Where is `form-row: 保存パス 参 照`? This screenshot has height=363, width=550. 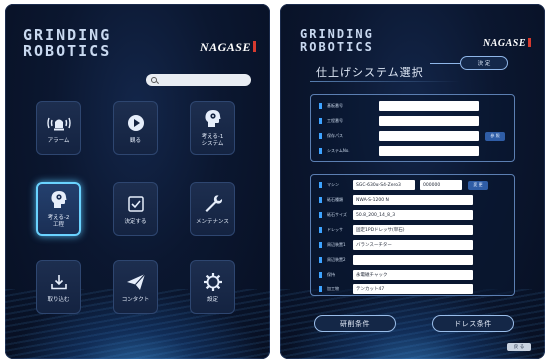
form-row: 保存パス 参 照 is located at coordinates (412, 136).